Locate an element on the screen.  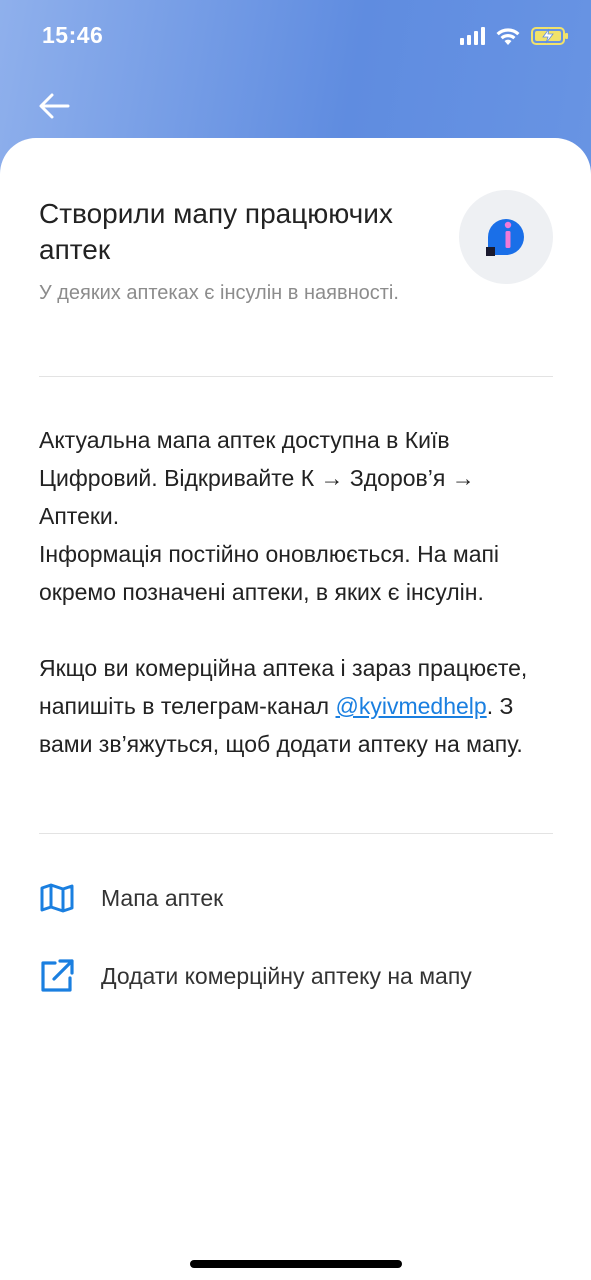
page-title: Створили мапу працюючих аптек is located at coordinates (216, 231).